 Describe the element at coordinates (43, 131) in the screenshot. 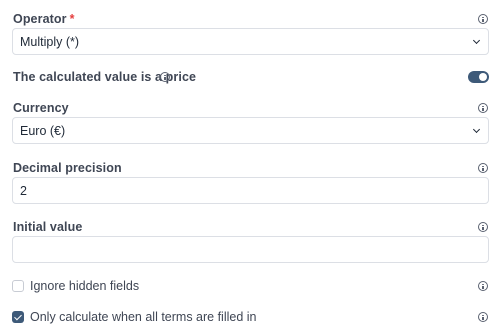

I see `currency-select-value: Euro (€)` at that location.